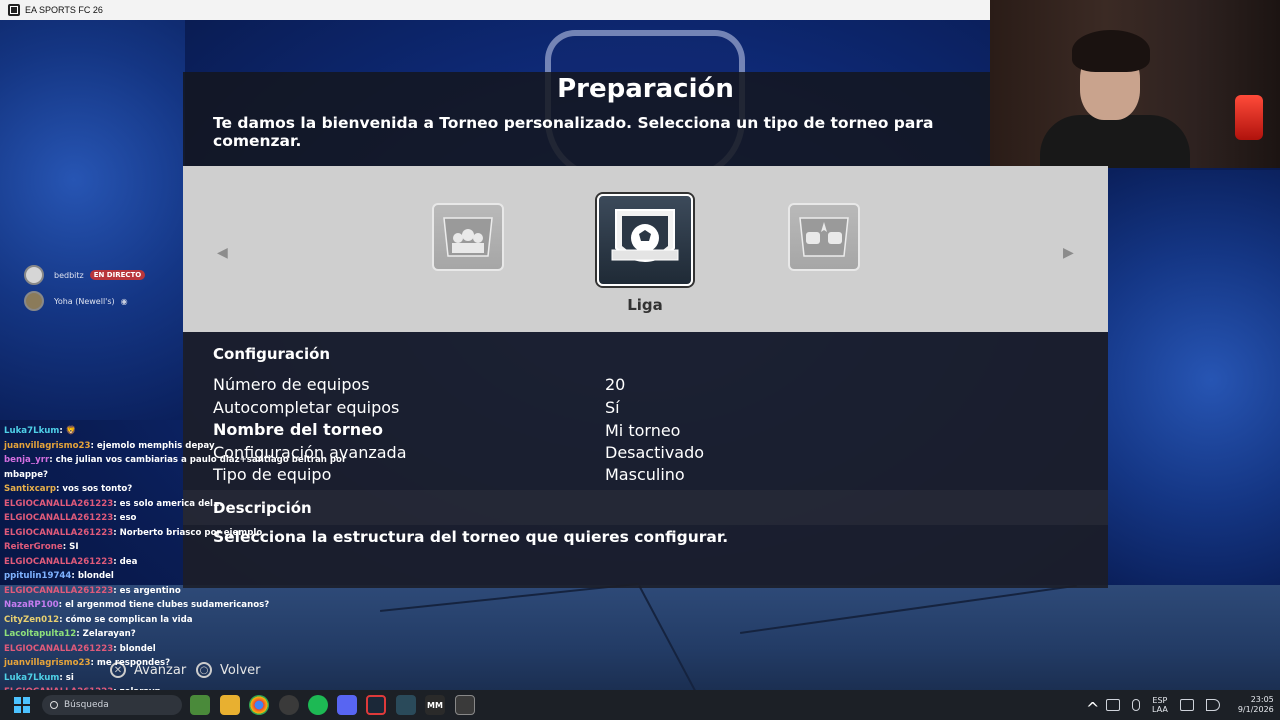 This screenshot has width=1280, height=720. Describe the element at coordinates (1262, 699) in the screenshot. I see `clock-time: 23:05` at that location.